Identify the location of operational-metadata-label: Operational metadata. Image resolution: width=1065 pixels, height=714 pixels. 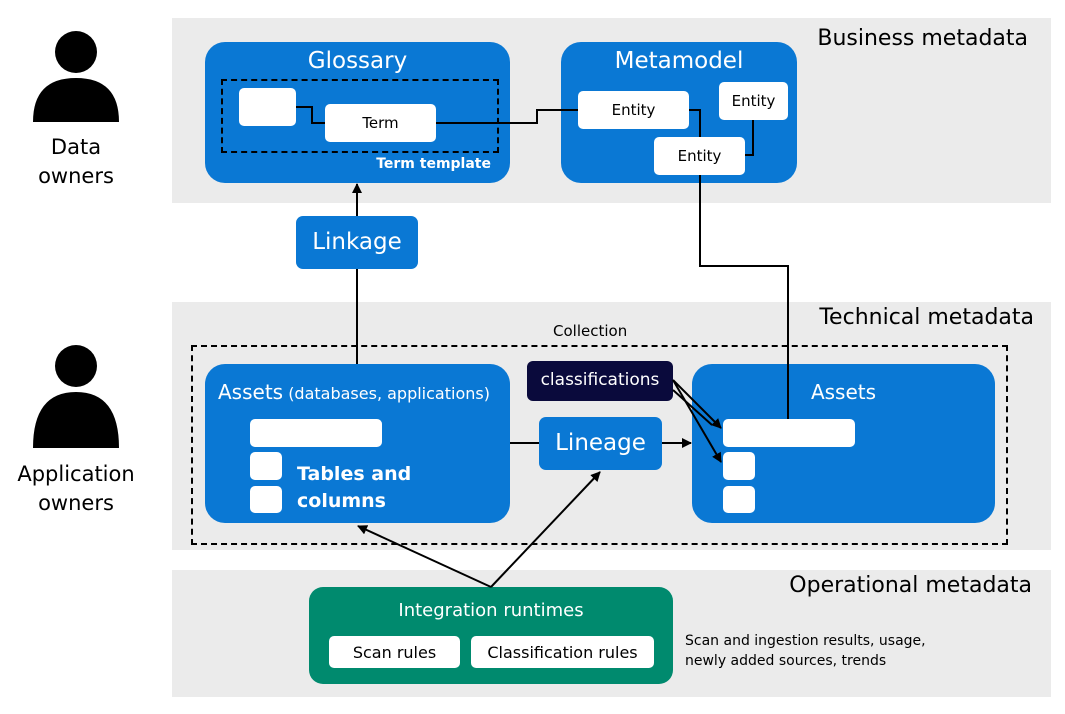
(910, 585).